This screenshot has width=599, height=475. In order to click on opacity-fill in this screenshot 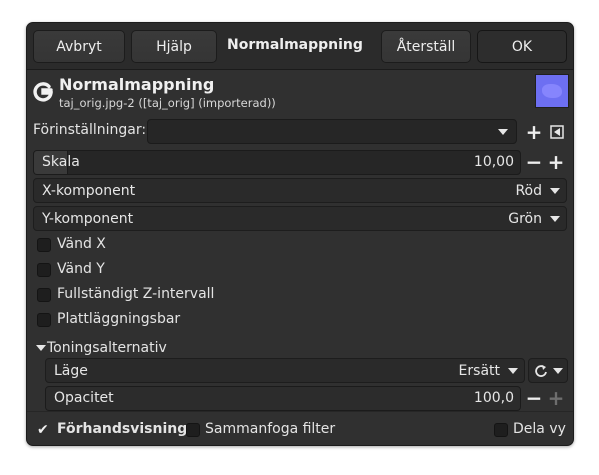, I will do `click(283, 398)`.